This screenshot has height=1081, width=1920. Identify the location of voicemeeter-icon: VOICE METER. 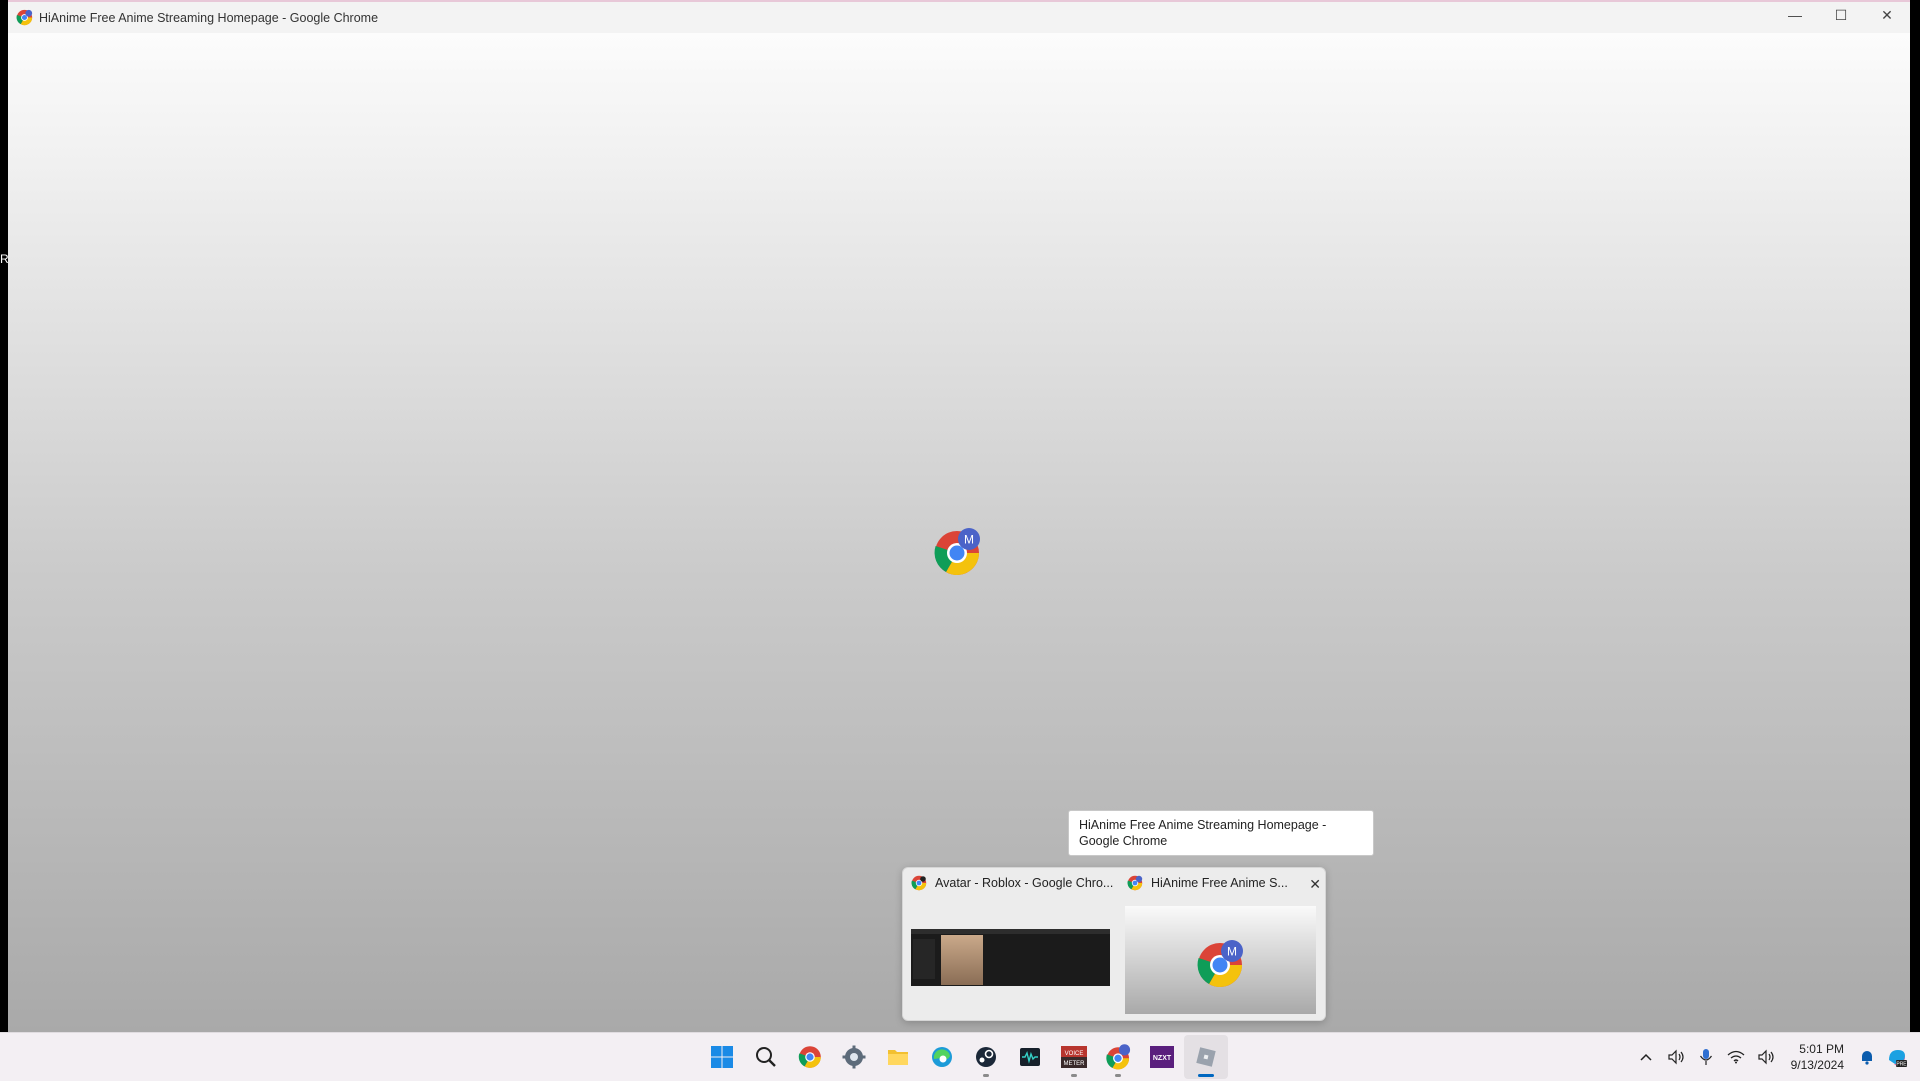
(1074, 1057).